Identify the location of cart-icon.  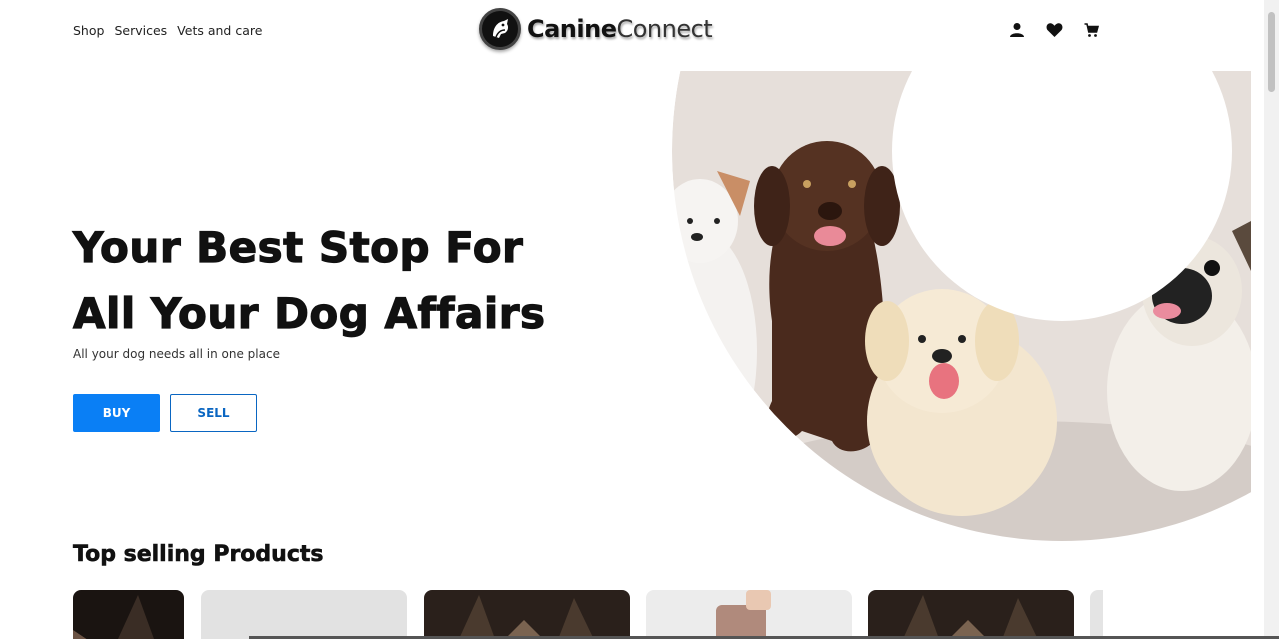
(1091, 30).